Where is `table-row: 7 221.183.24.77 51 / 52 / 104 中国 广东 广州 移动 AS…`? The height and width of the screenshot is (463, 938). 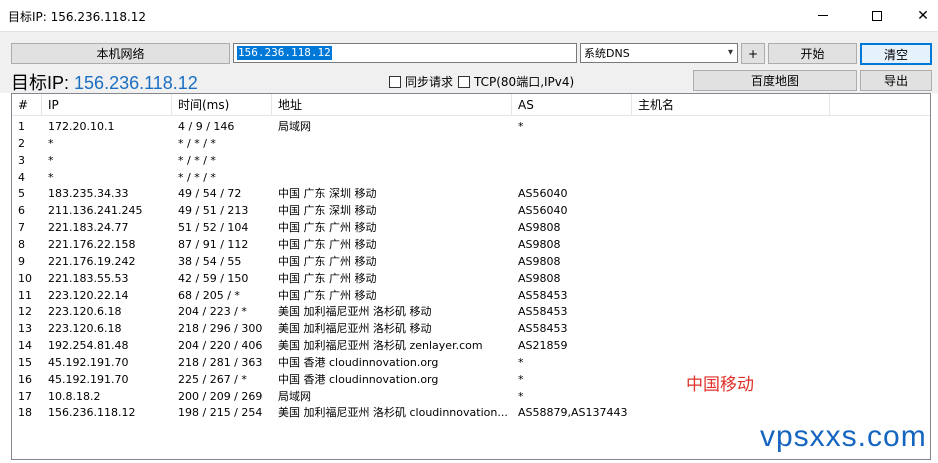
table-row: 7 221.183.24.77 51 / 52 / 104 中国 广东 广州 移动 AS… is located at coordinates (471, 227).